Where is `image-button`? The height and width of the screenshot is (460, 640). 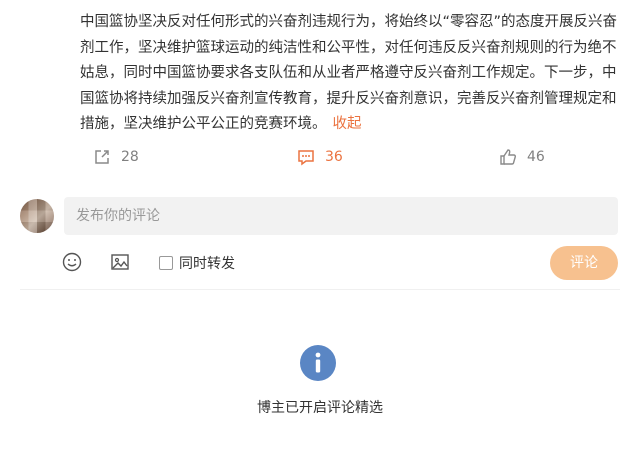
image-button is located at coordinates (120, 262).